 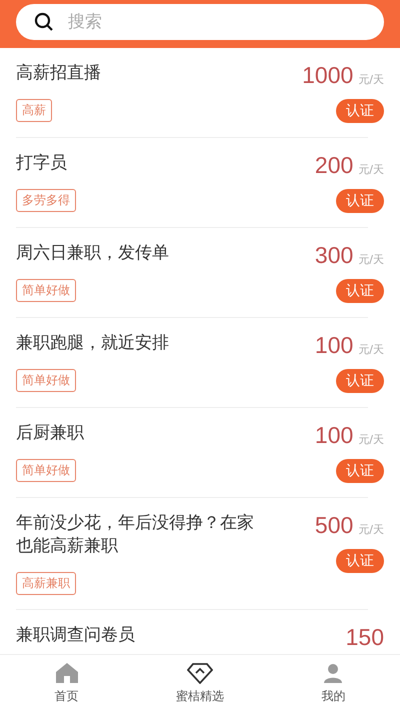 What do you see at coordinates (44, 22) in the screenshot?
I see `search-icon` at bounding box center [44, 22].